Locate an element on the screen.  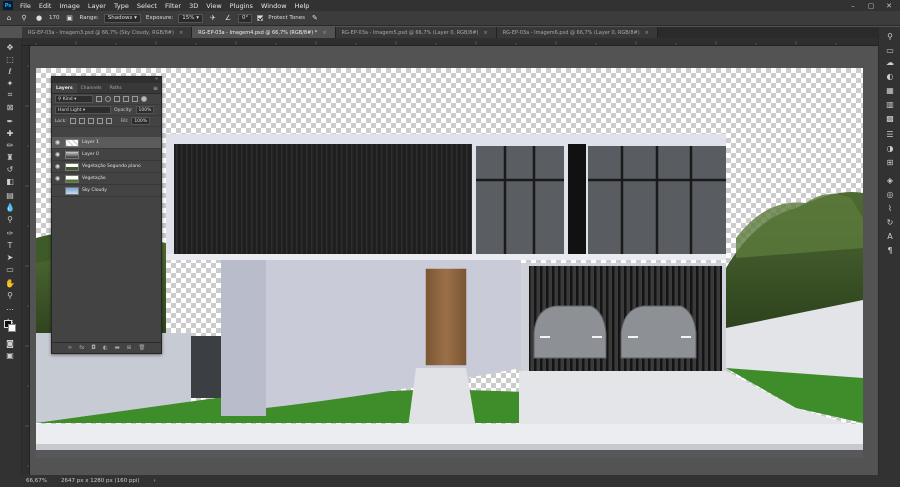
path-selection-tool-icon: ➤ is located at coordinates (10, 257).